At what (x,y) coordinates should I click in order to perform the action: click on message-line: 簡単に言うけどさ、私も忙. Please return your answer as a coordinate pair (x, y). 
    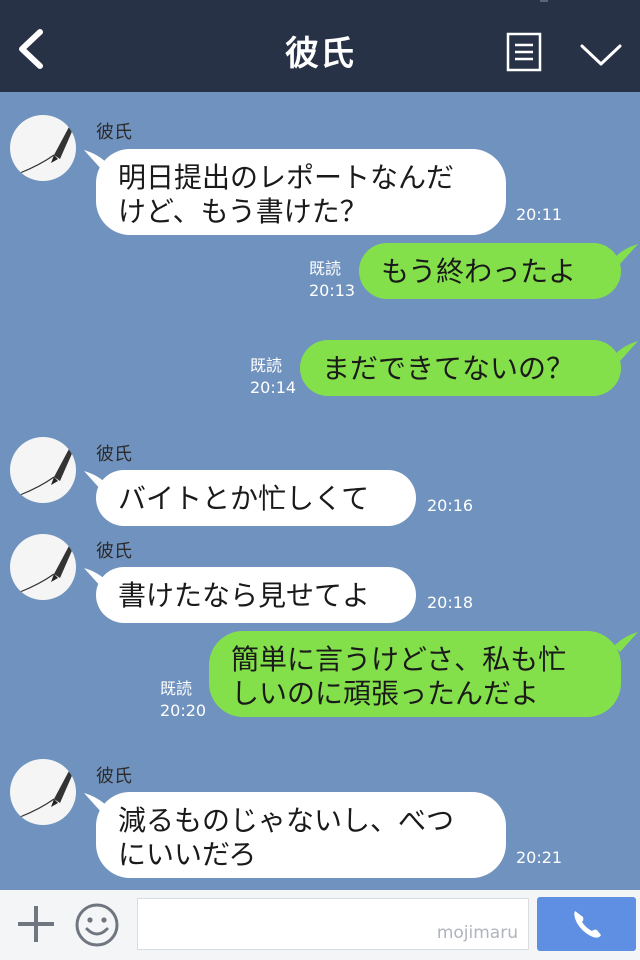
    Looking at the image, I should click on (399, 659).